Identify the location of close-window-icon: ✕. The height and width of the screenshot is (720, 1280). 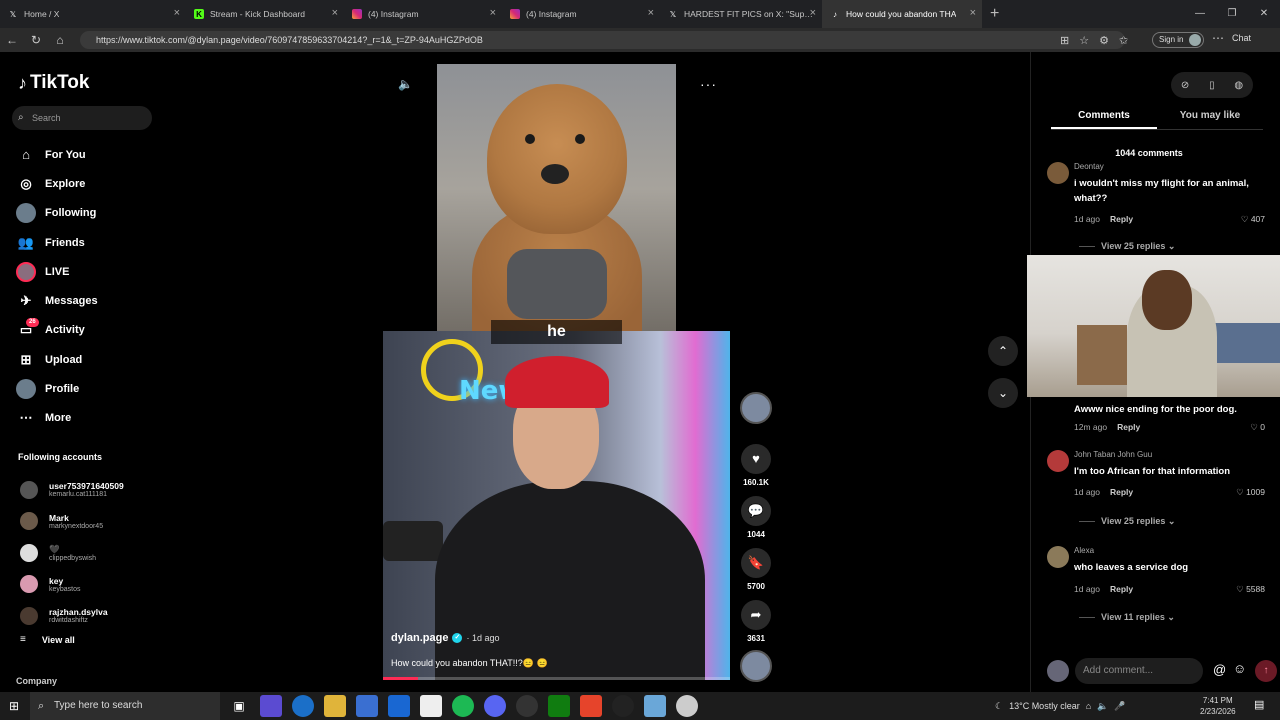
(1264, 14).